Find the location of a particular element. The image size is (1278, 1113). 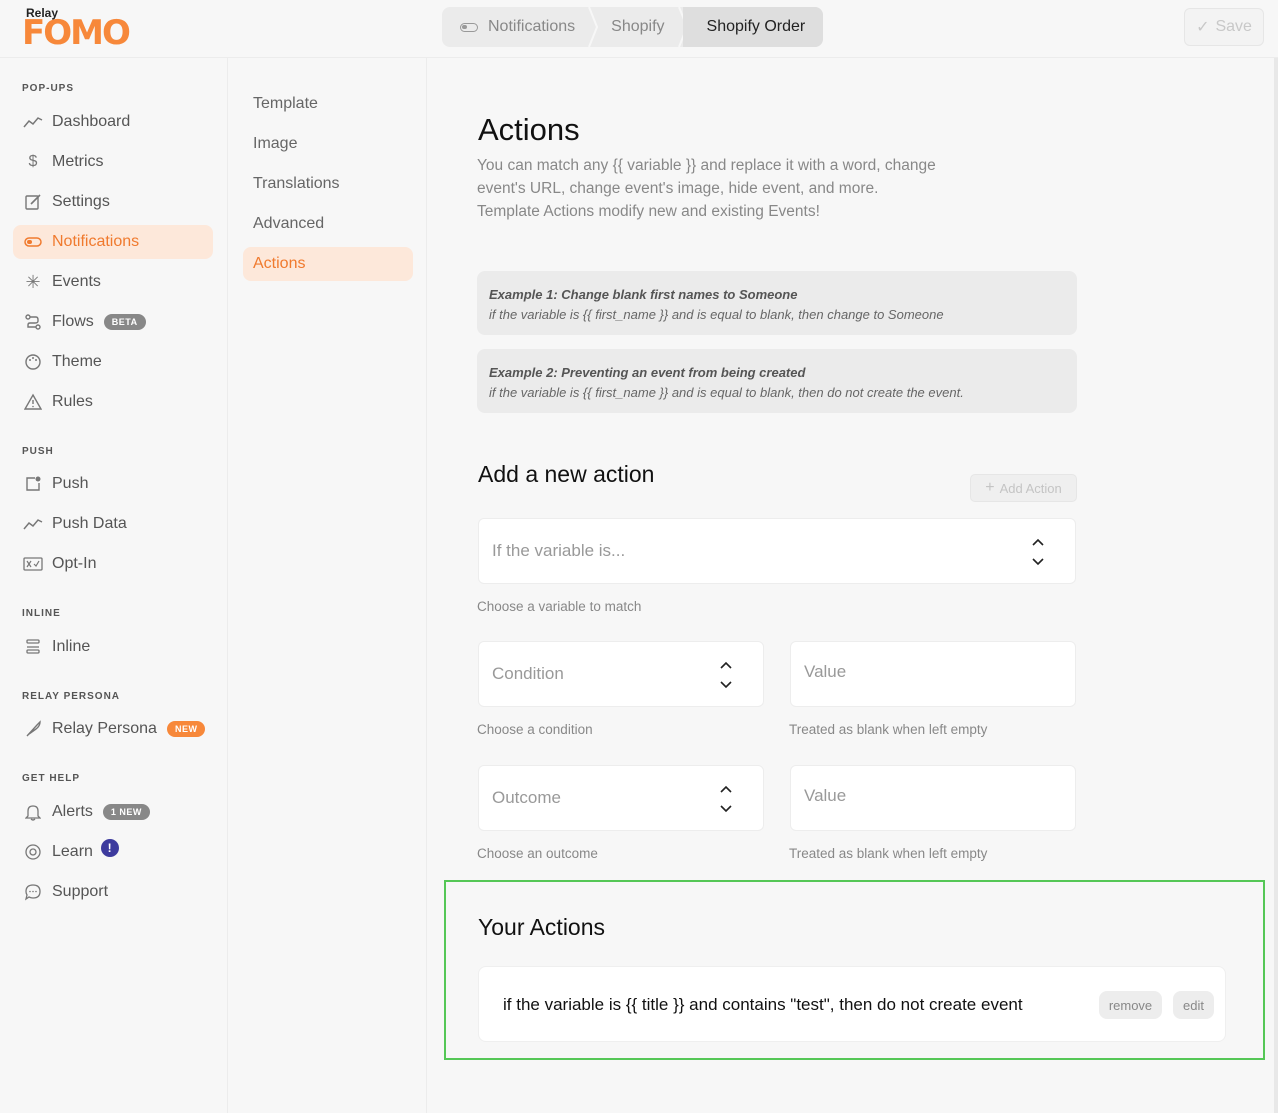

warning-icon is located at coordinates (33, 402).